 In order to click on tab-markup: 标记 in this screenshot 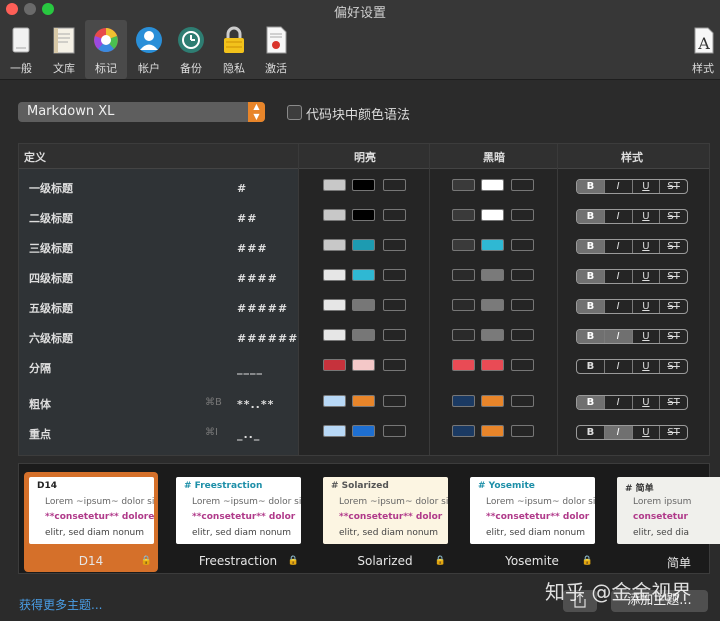, I will do `click(106, 49)`.